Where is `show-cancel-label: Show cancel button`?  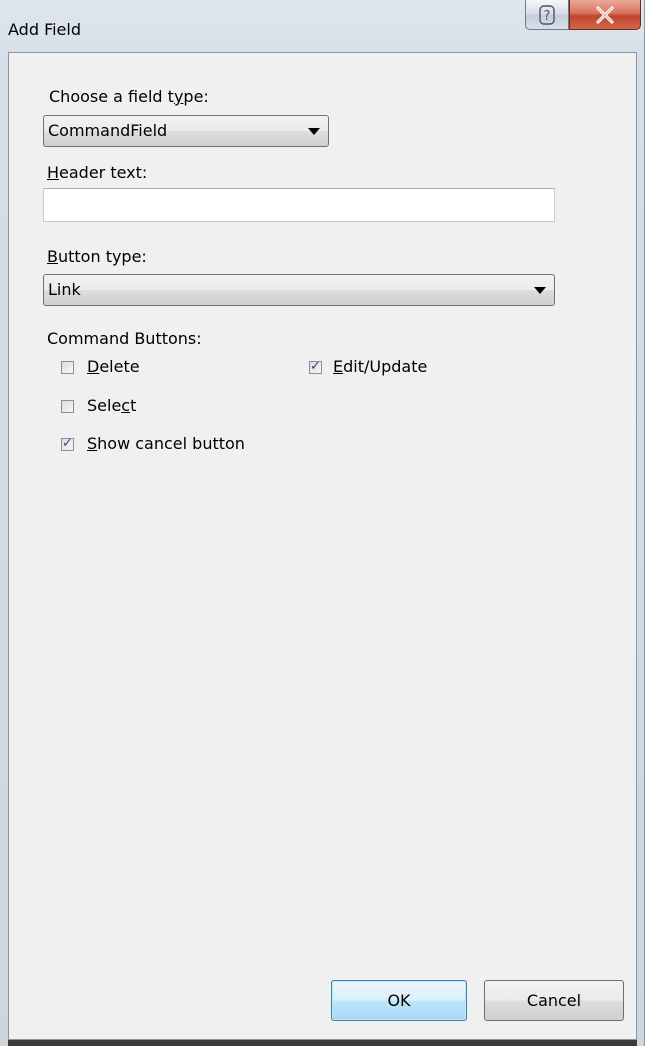
show-cancel-label: Show cancel button is located at coordinates (166, 443).